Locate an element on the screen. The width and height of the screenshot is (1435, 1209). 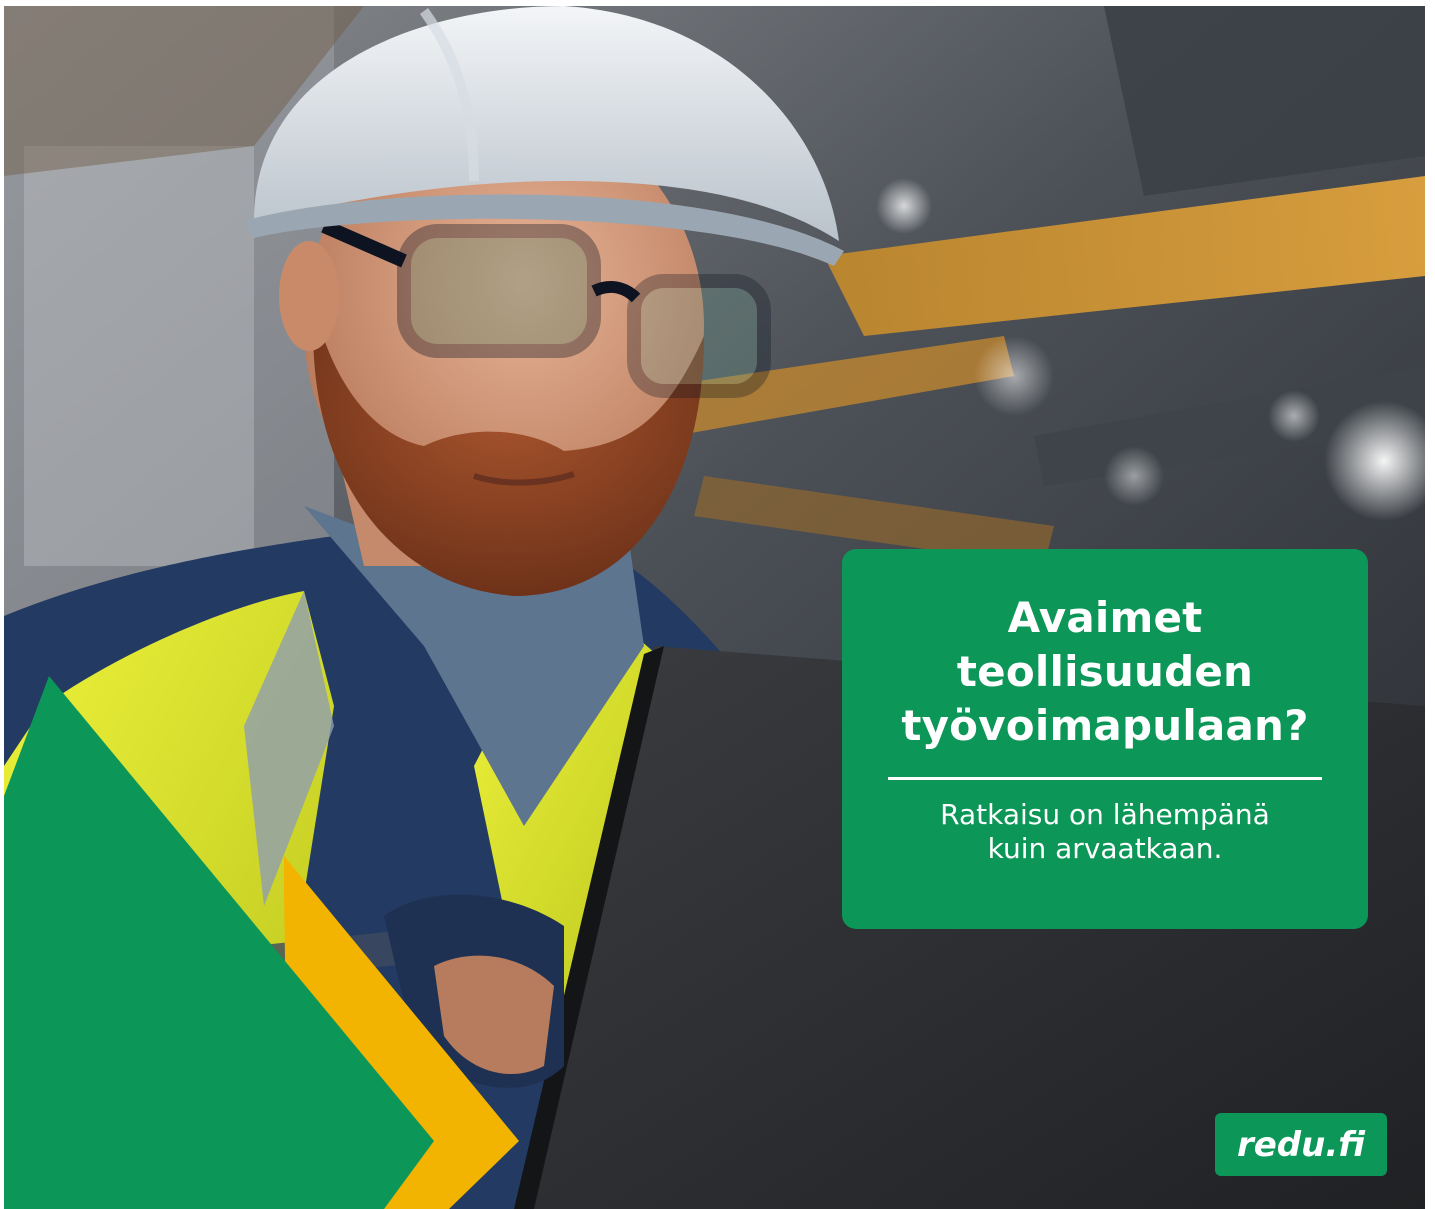
headline-line-2: teollisuuden is located at coordinates (1105, 671).